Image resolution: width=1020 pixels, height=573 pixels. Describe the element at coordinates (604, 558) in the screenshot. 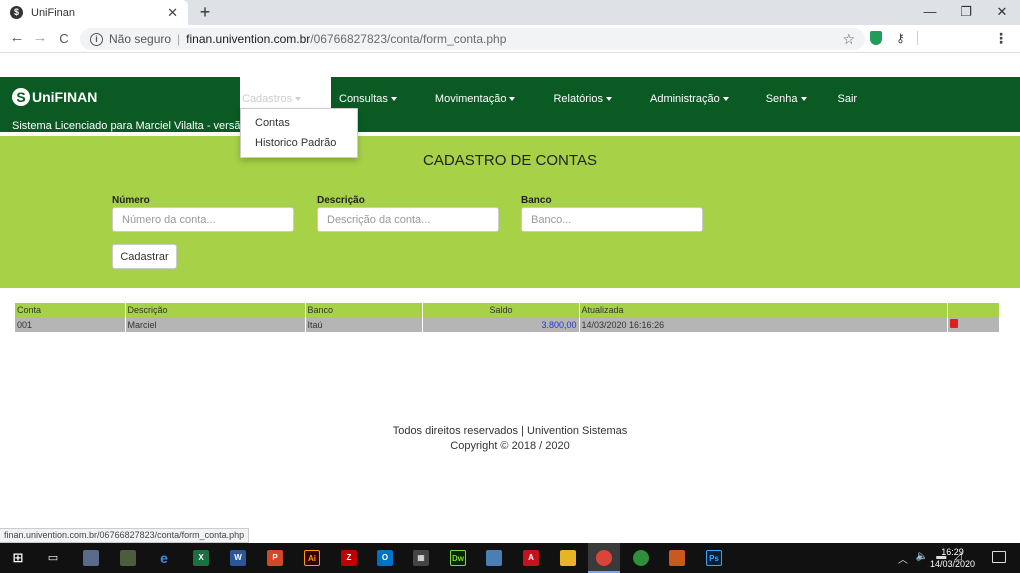

I see `chrome-icon` at that location.